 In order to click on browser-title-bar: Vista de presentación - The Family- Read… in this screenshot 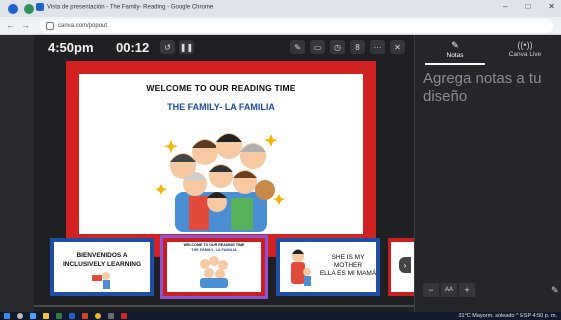, I will do `click(280, 8)`.